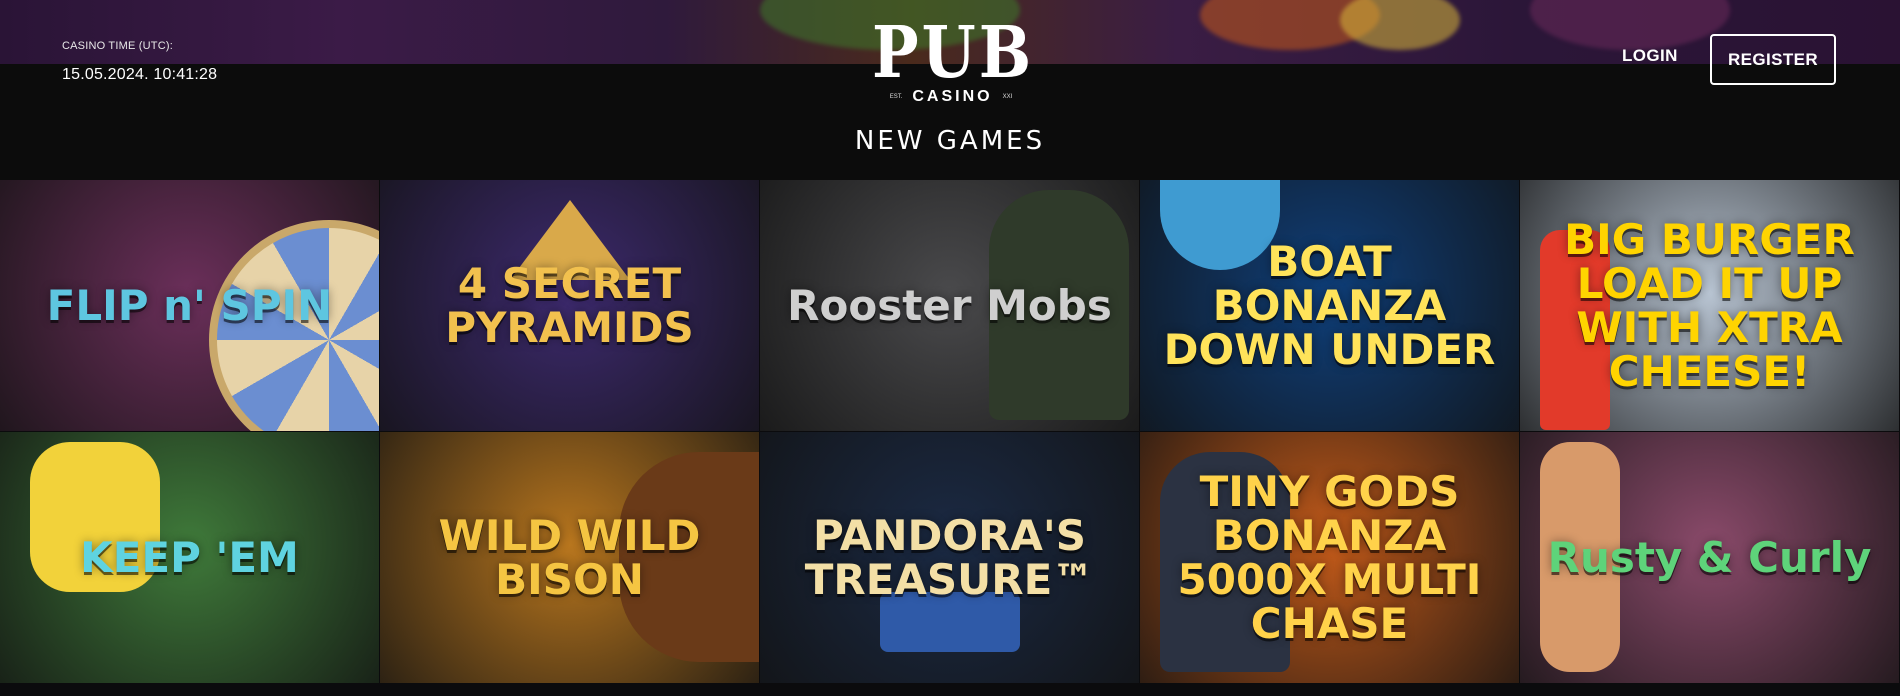 This screenshot has height=696, width=1900. I want to click on game-title: TINY GODS BONANZA 5000X MULTI CHASE, so click(1329, 557).